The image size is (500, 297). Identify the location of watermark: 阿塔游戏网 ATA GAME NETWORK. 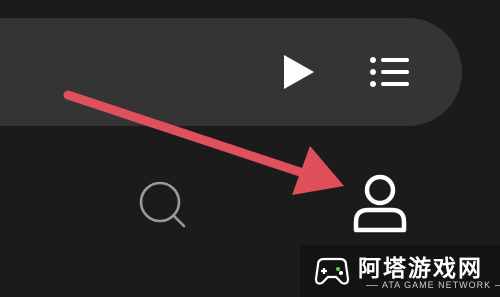
(400, 271).